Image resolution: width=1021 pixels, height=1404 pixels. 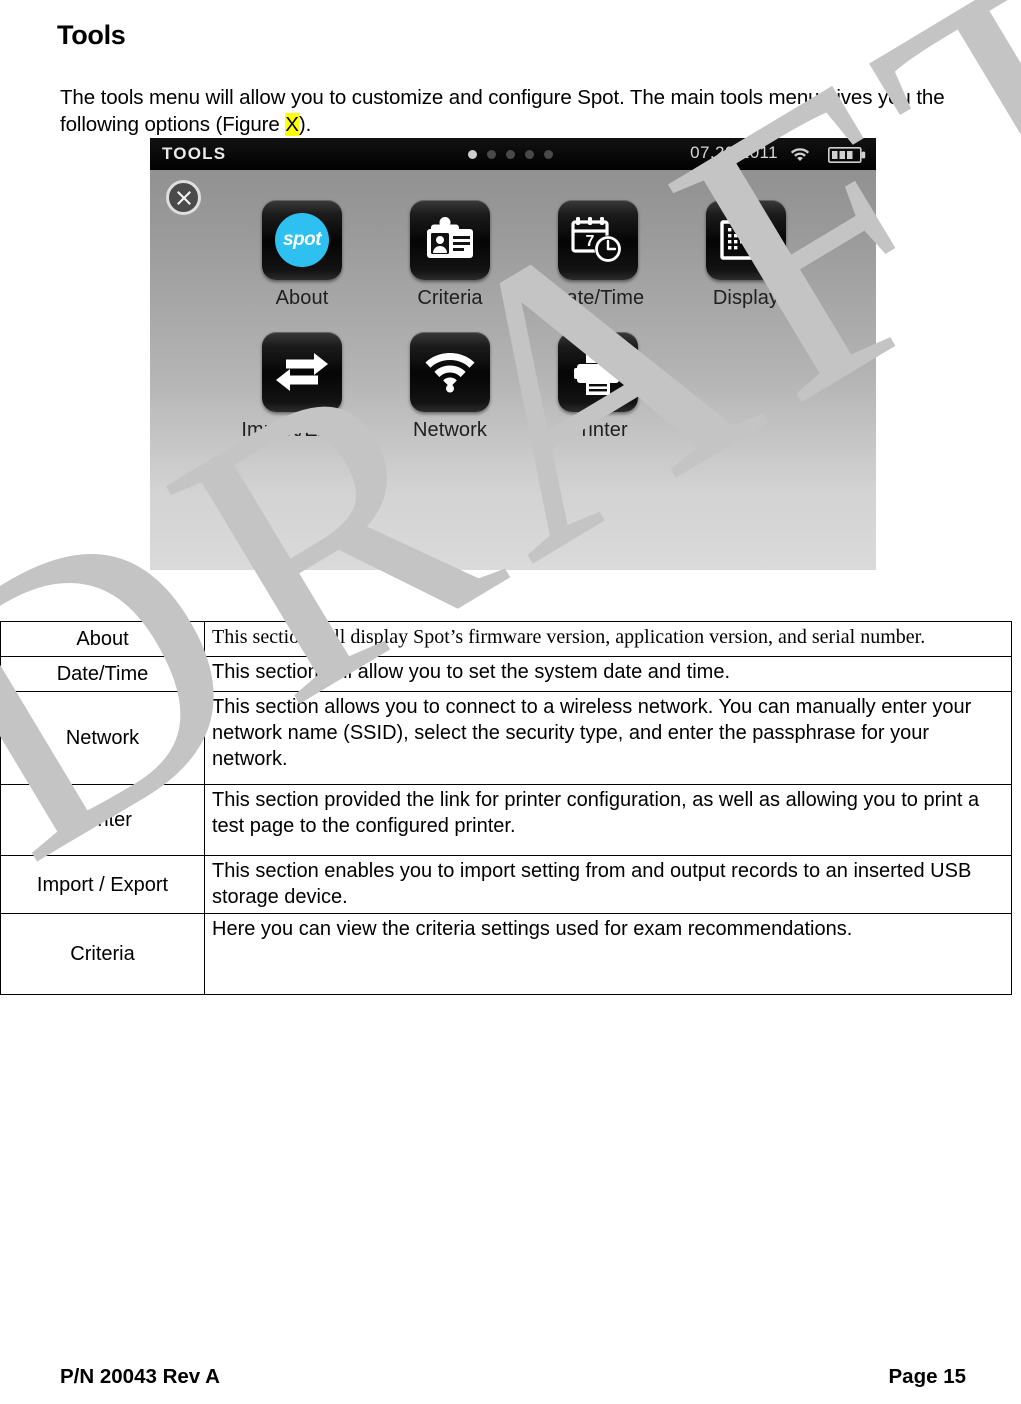 I want to click on printer-icon, so click(x=598, y=372).